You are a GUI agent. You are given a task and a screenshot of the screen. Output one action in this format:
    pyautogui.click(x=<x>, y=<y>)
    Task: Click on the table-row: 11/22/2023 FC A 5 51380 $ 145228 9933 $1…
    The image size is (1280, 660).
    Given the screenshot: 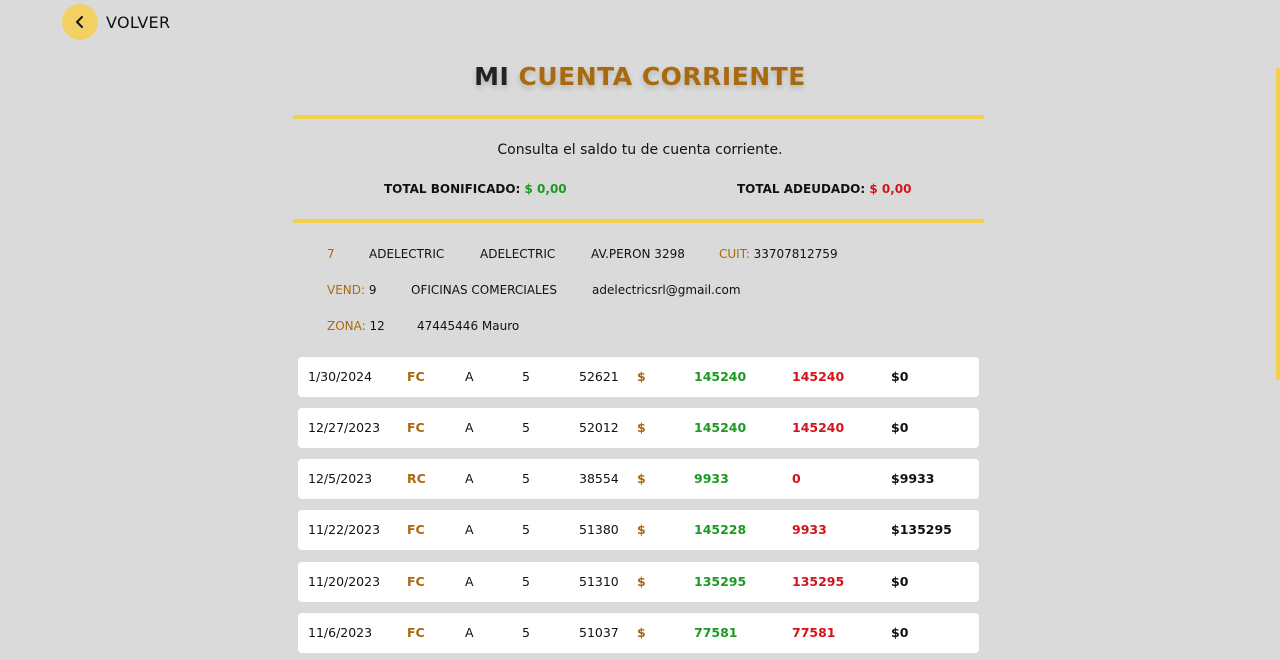 What is the action you would take?
    pyautogui.click(x=638, y=530)
    